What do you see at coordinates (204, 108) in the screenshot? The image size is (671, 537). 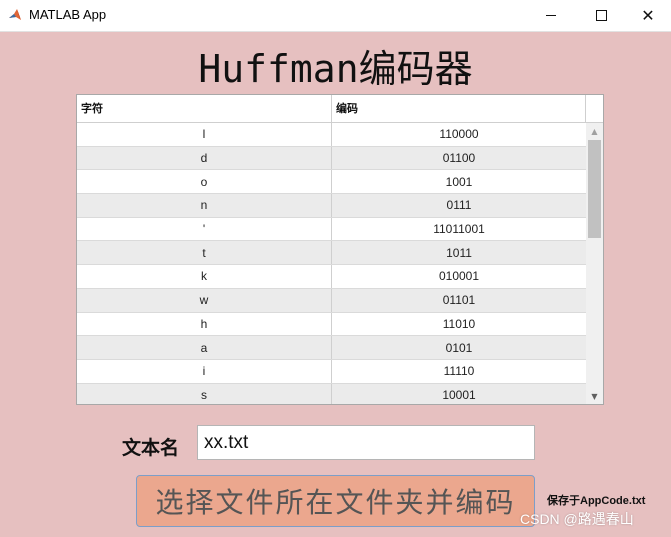 I see `column-header-char: 字符` at bounding box center [204, 108].